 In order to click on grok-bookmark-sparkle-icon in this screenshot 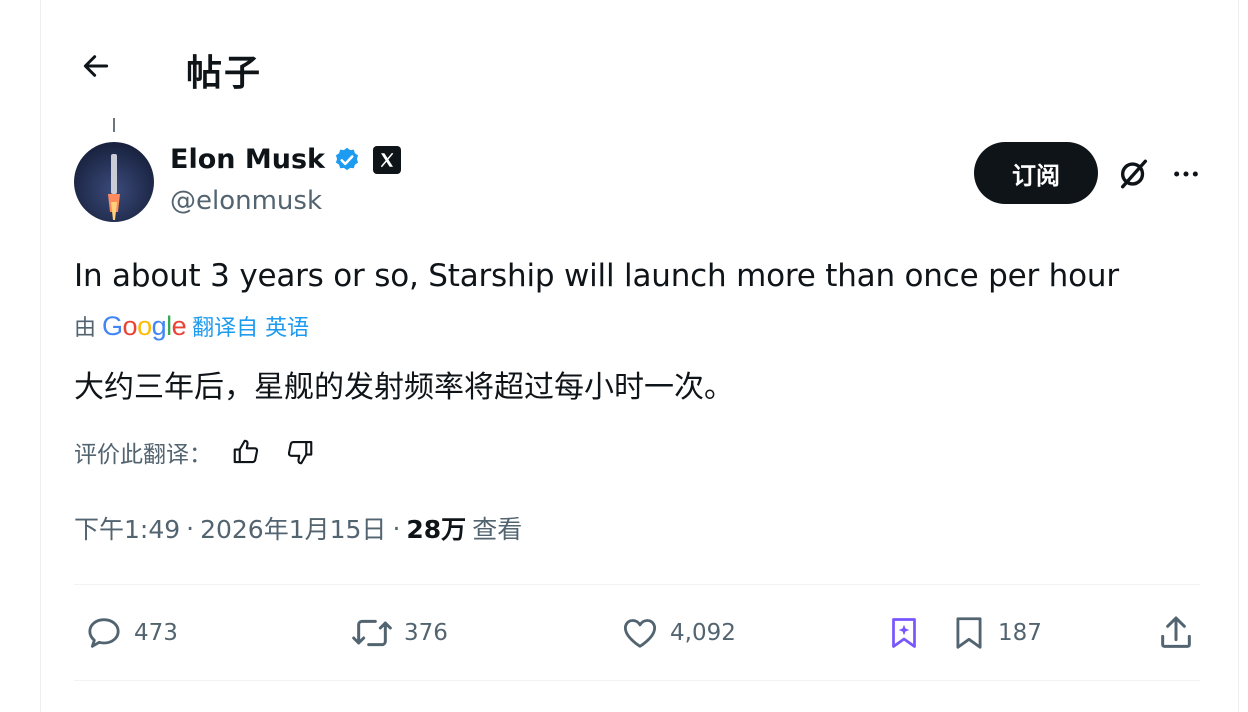, I will do `click(904, 633)`.